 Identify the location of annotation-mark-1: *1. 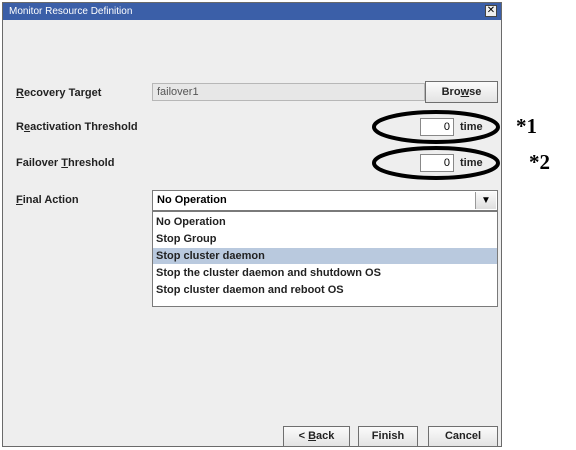
(526, 126).